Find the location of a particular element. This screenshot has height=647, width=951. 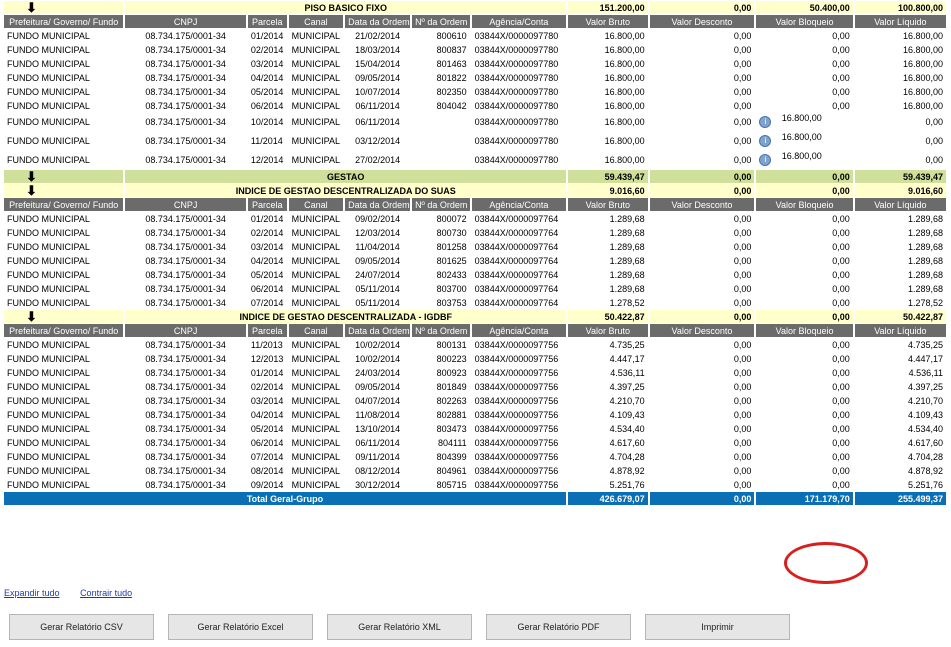

csv-report-button: Gerar Relatório CSV is located at coordinates (81, 627).